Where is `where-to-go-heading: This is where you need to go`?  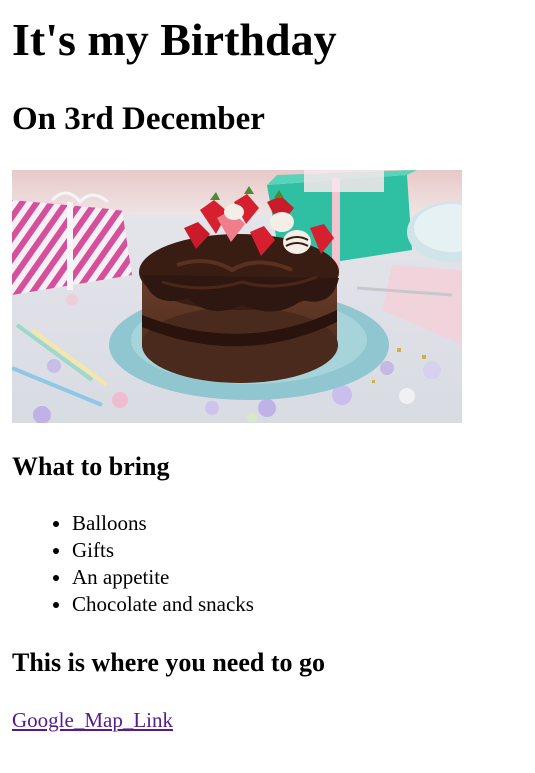
where-to-go-heading: This is where you need to go is located at coordinates (168, 662).